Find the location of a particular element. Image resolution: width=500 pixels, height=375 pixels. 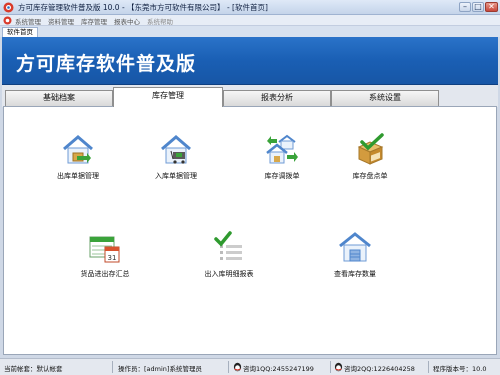

menu-report-center: 报表中心 is located at coordinates (127, 21).